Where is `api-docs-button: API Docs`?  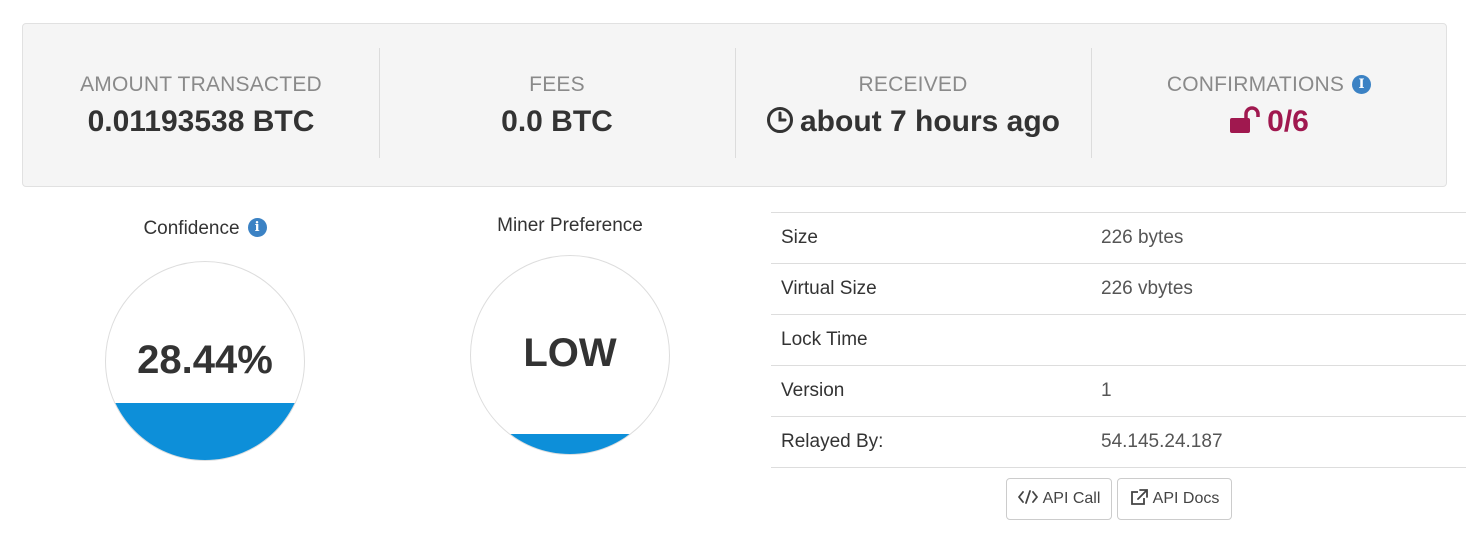 api-docs-button: API Docs is located at coordinates (1174, 499).